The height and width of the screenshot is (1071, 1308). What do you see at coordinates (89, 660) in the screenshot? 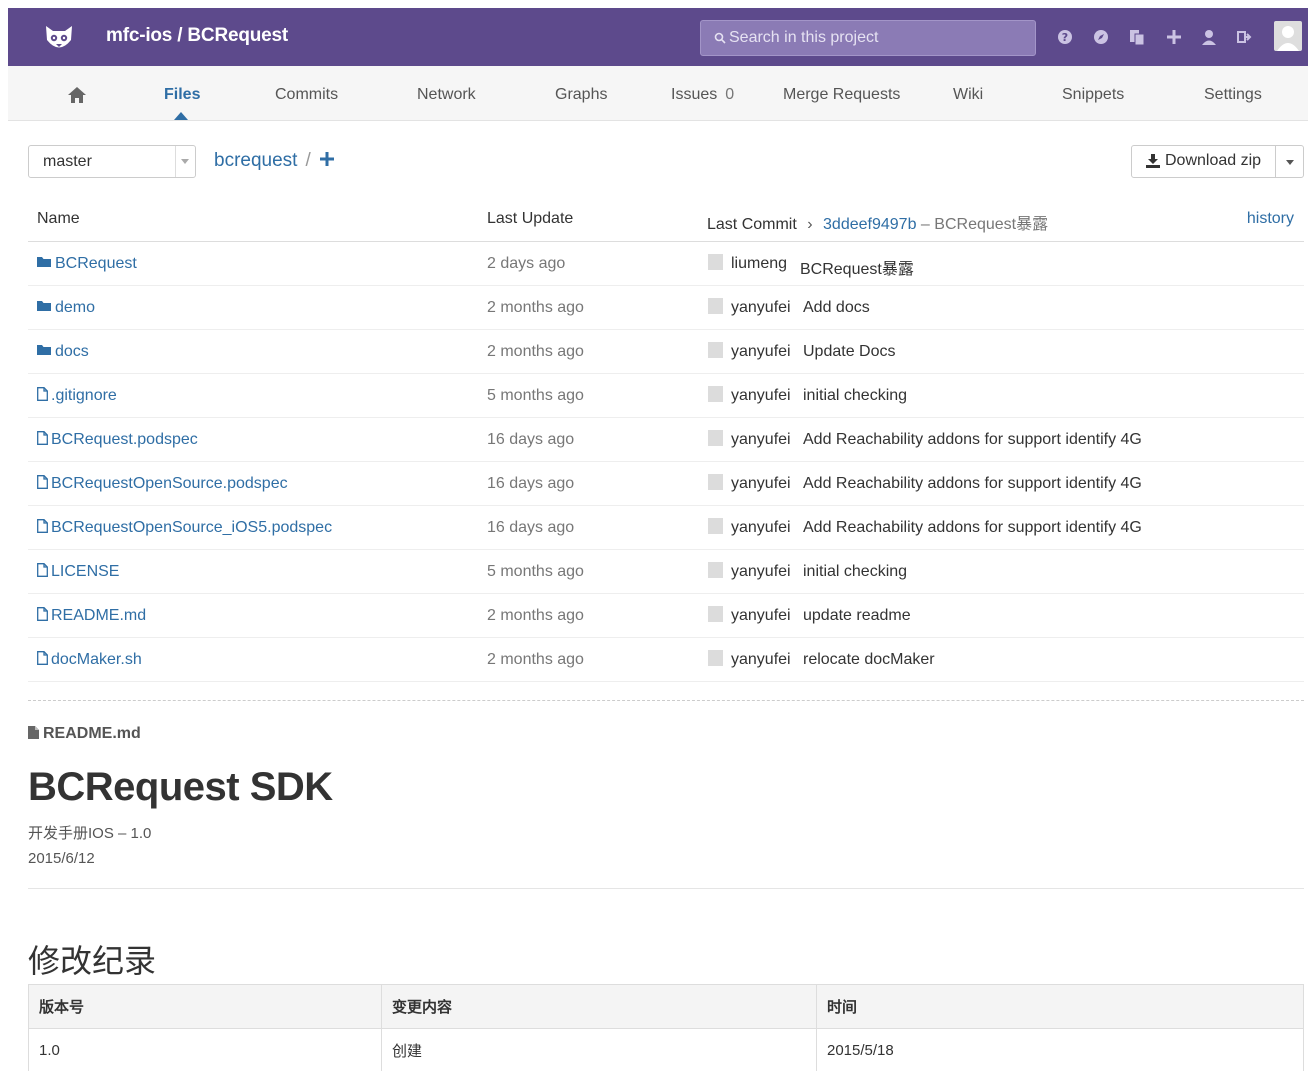
I see `file-name-link: docMaker.sh` at bounding box center [89, 660].